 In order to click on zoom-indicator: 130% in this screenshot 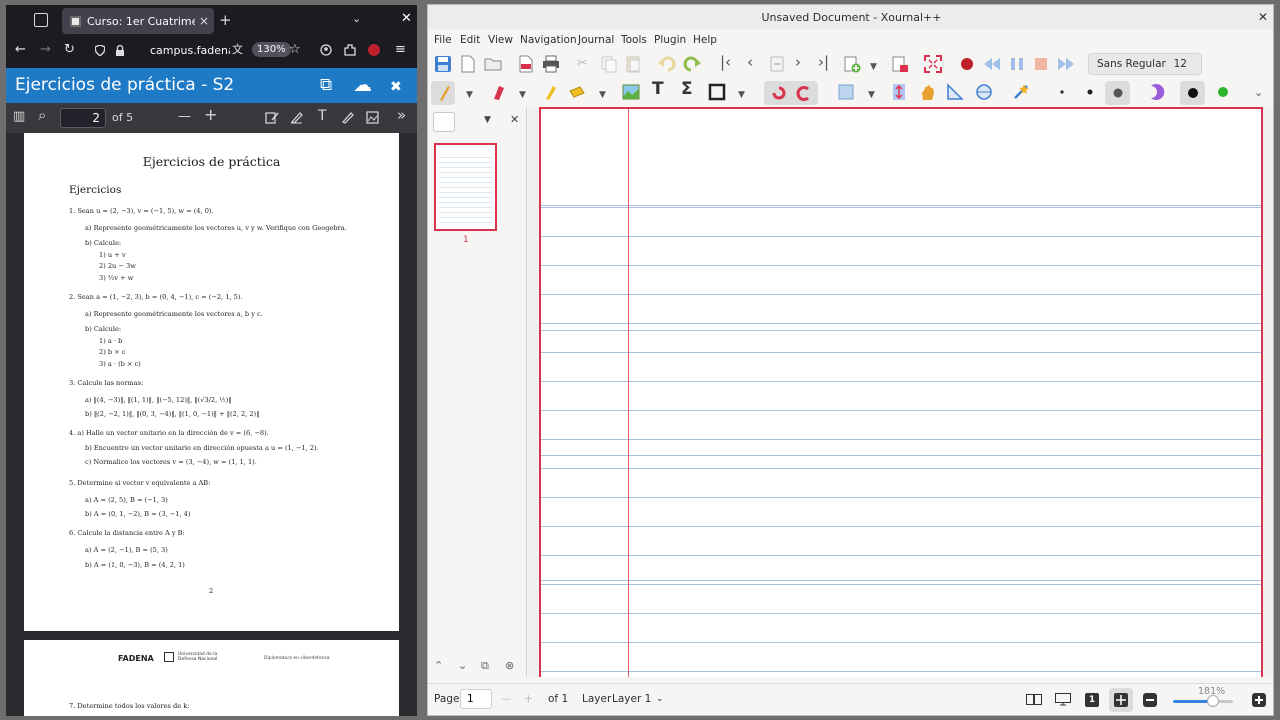, I will do `click(271, 49)`.